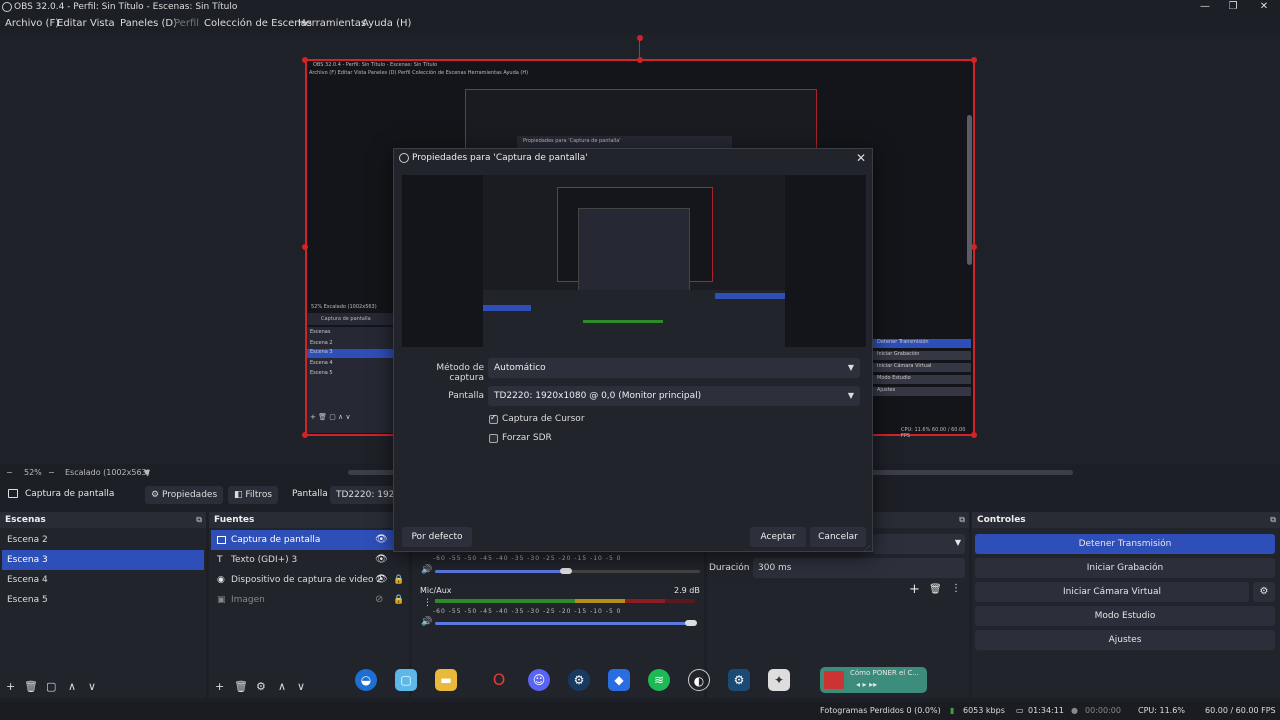  Describe the element at coordinates (51, 472) in the screenshot. I see `zoom-in-icon: −` at that location.